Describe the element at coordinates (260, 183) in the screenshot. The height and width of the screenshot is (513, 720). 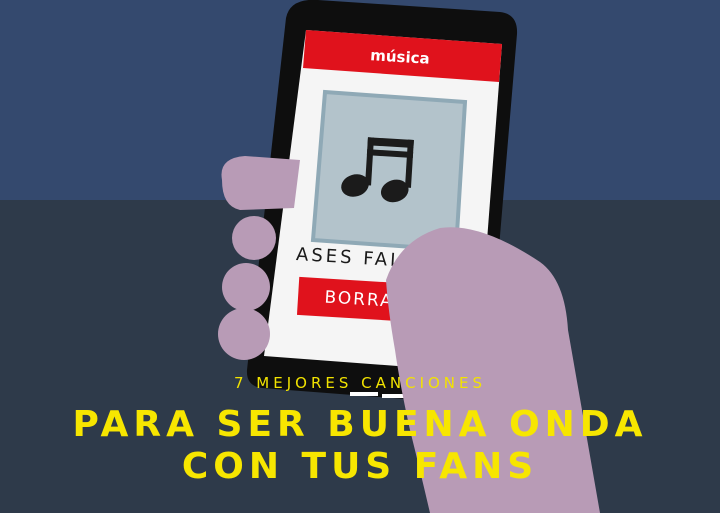
I see `finger-top` at that location.